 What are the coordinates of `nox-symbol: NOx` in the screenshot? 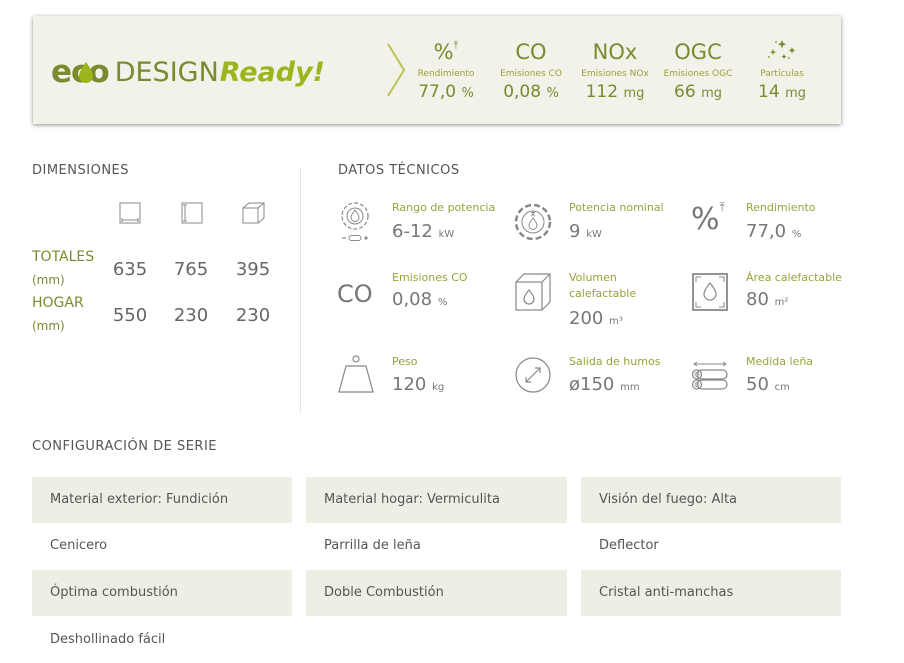 It's located at (615, 52).